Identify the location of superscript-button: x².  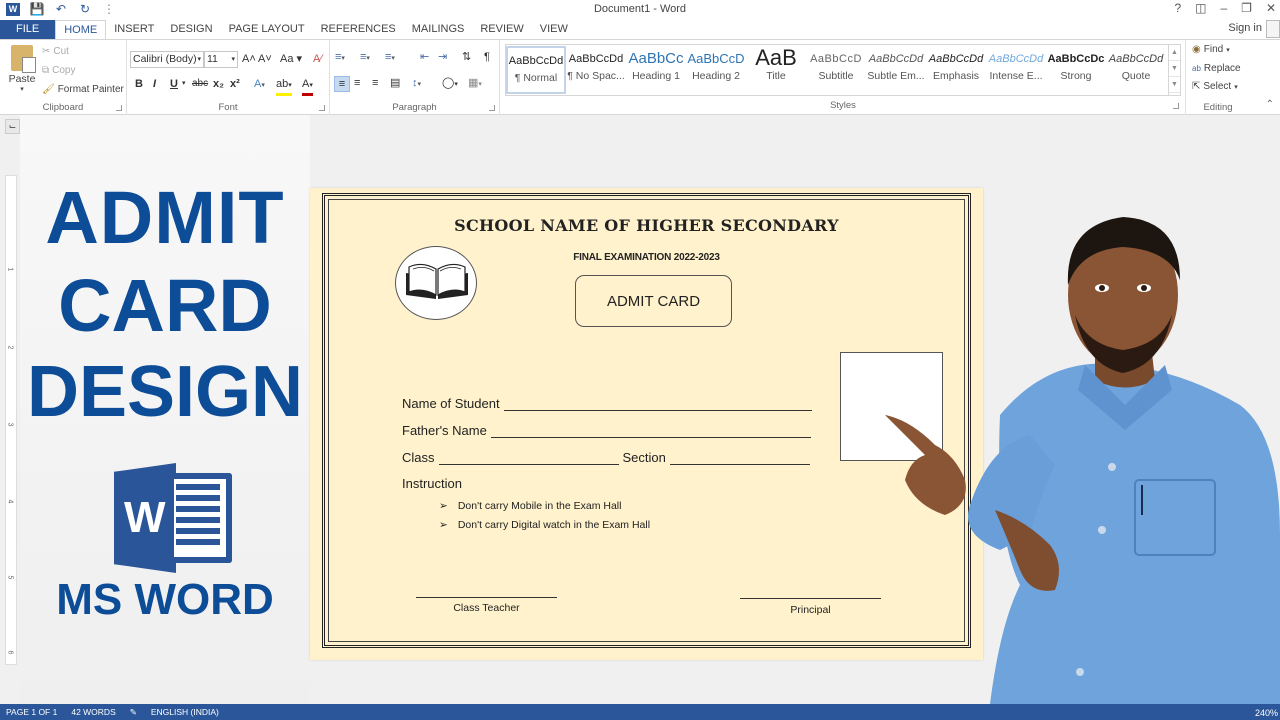
(235, 84).